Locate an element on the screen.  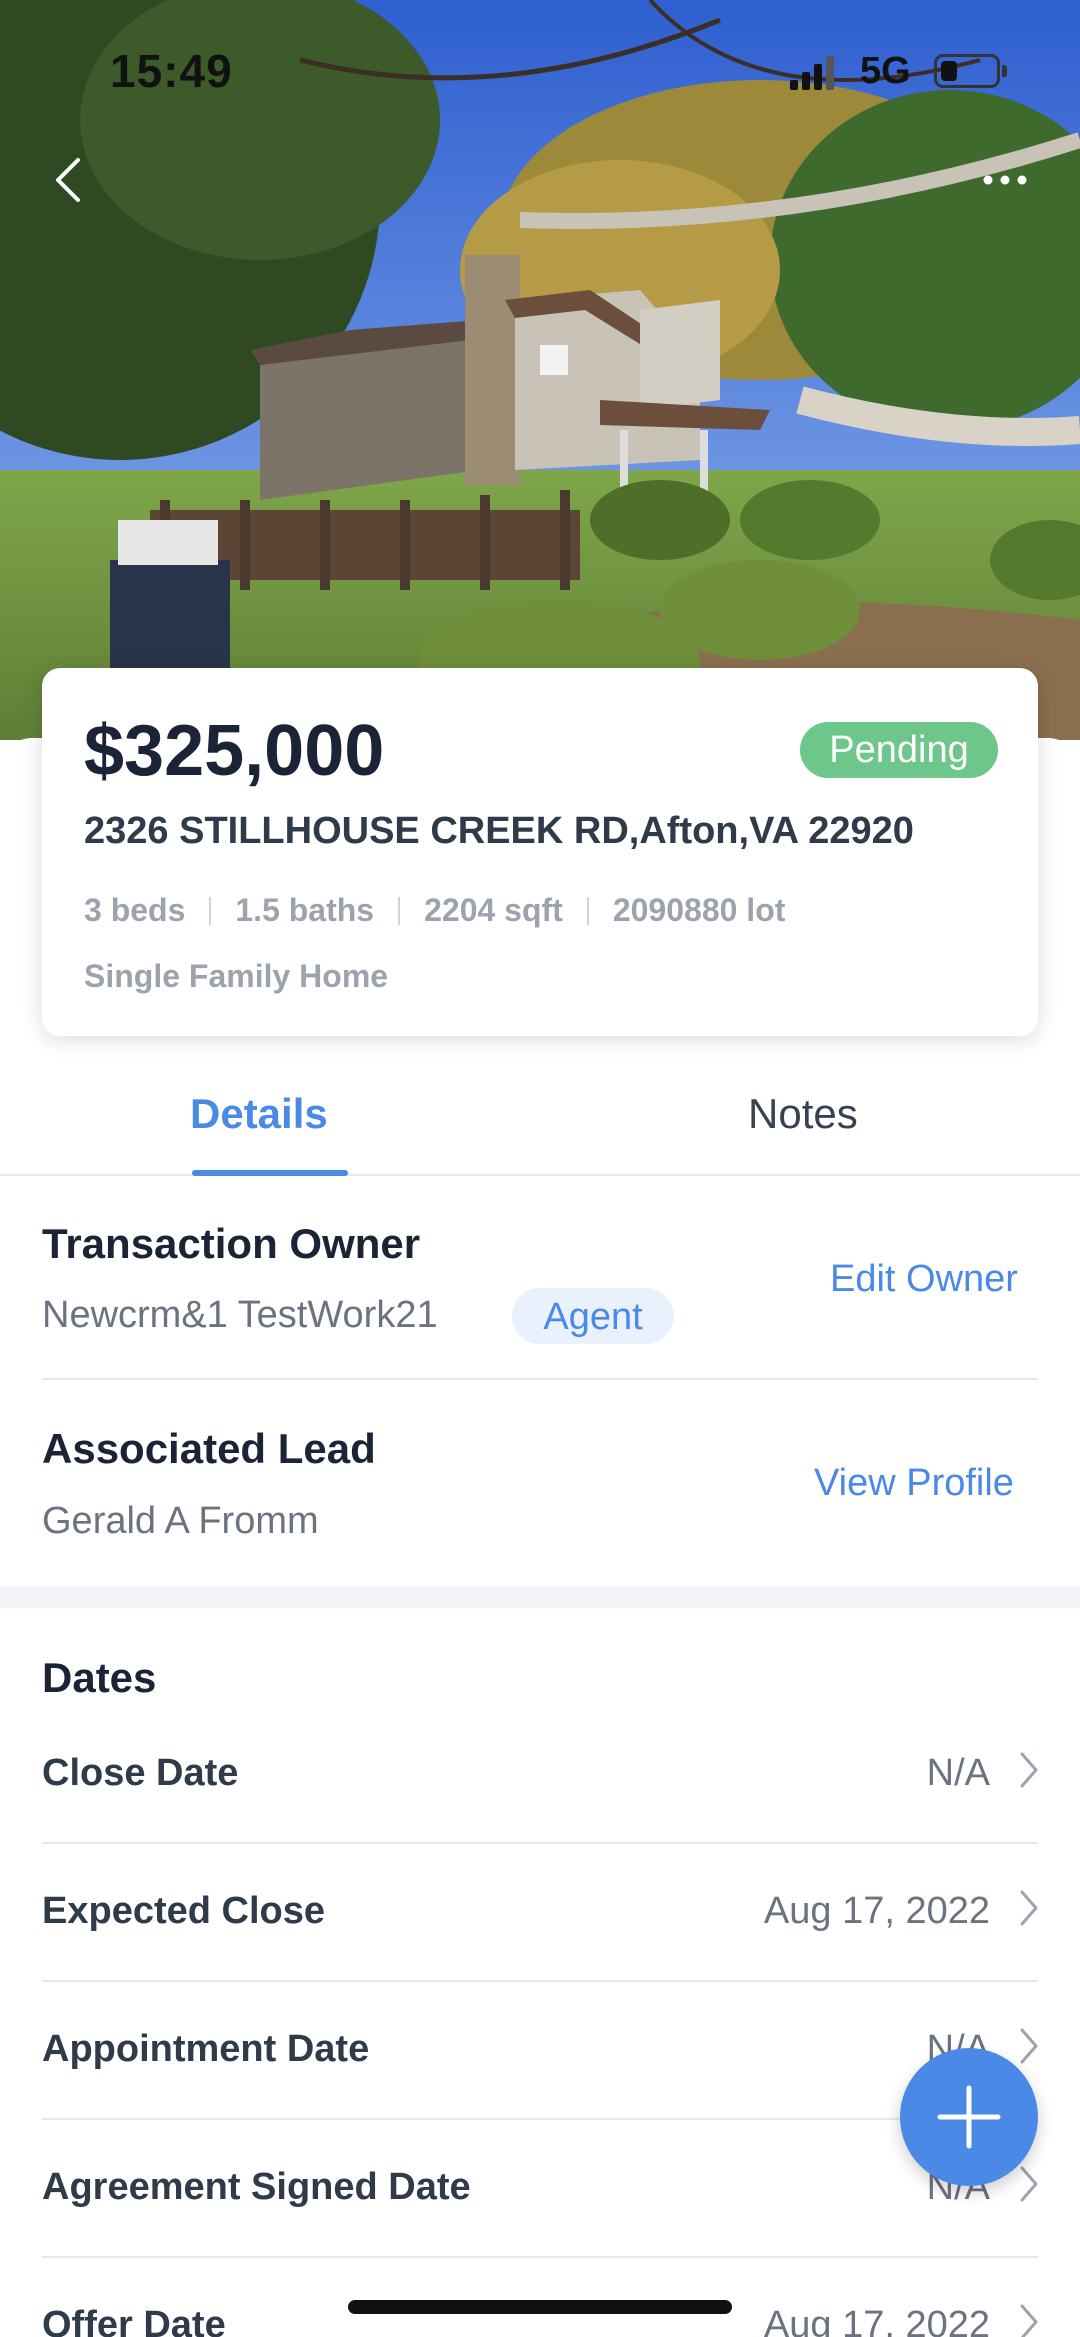
transaction-owner-title: Transaction Owner is located at coordinates (231, 1243).